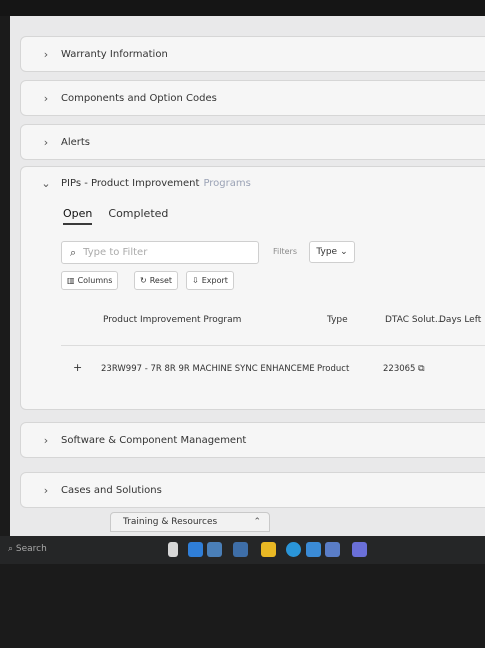 This screenshot has width=485, height=648. What do you see at coordinates (252, 98) in the screenshot?
I see `section-components-option-codes: › Components and Option Codes` at bounding box center [252, 98].